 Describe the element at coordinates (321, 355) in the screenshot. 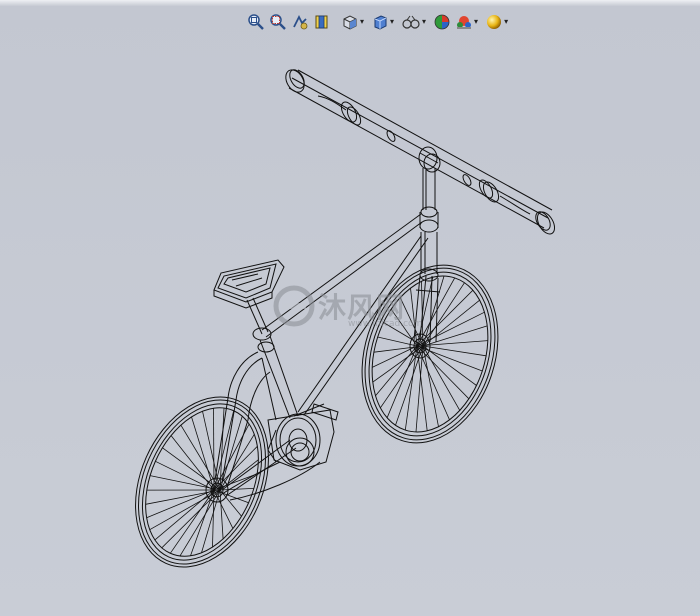

I see `bicycle-frame` at that location.